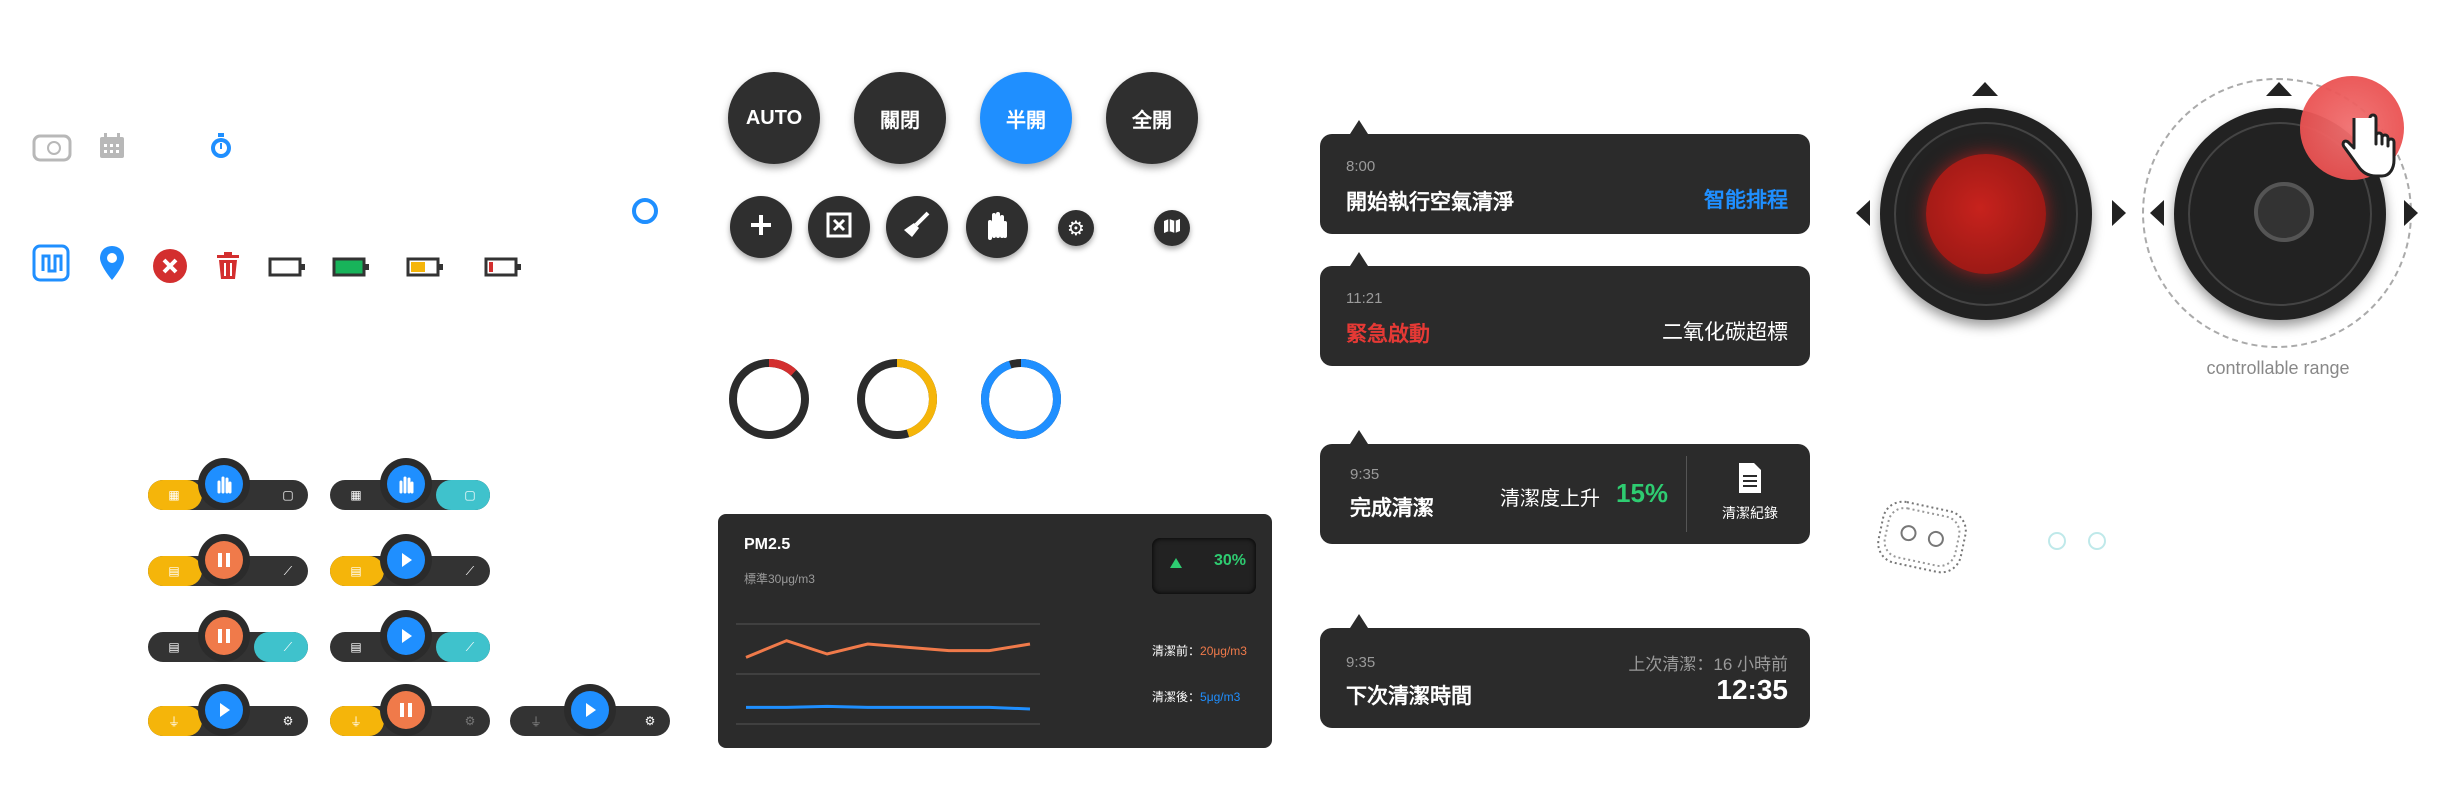 This screenshot has width=2452, height=794. I want to click on document-icon, so click(1750, 480).